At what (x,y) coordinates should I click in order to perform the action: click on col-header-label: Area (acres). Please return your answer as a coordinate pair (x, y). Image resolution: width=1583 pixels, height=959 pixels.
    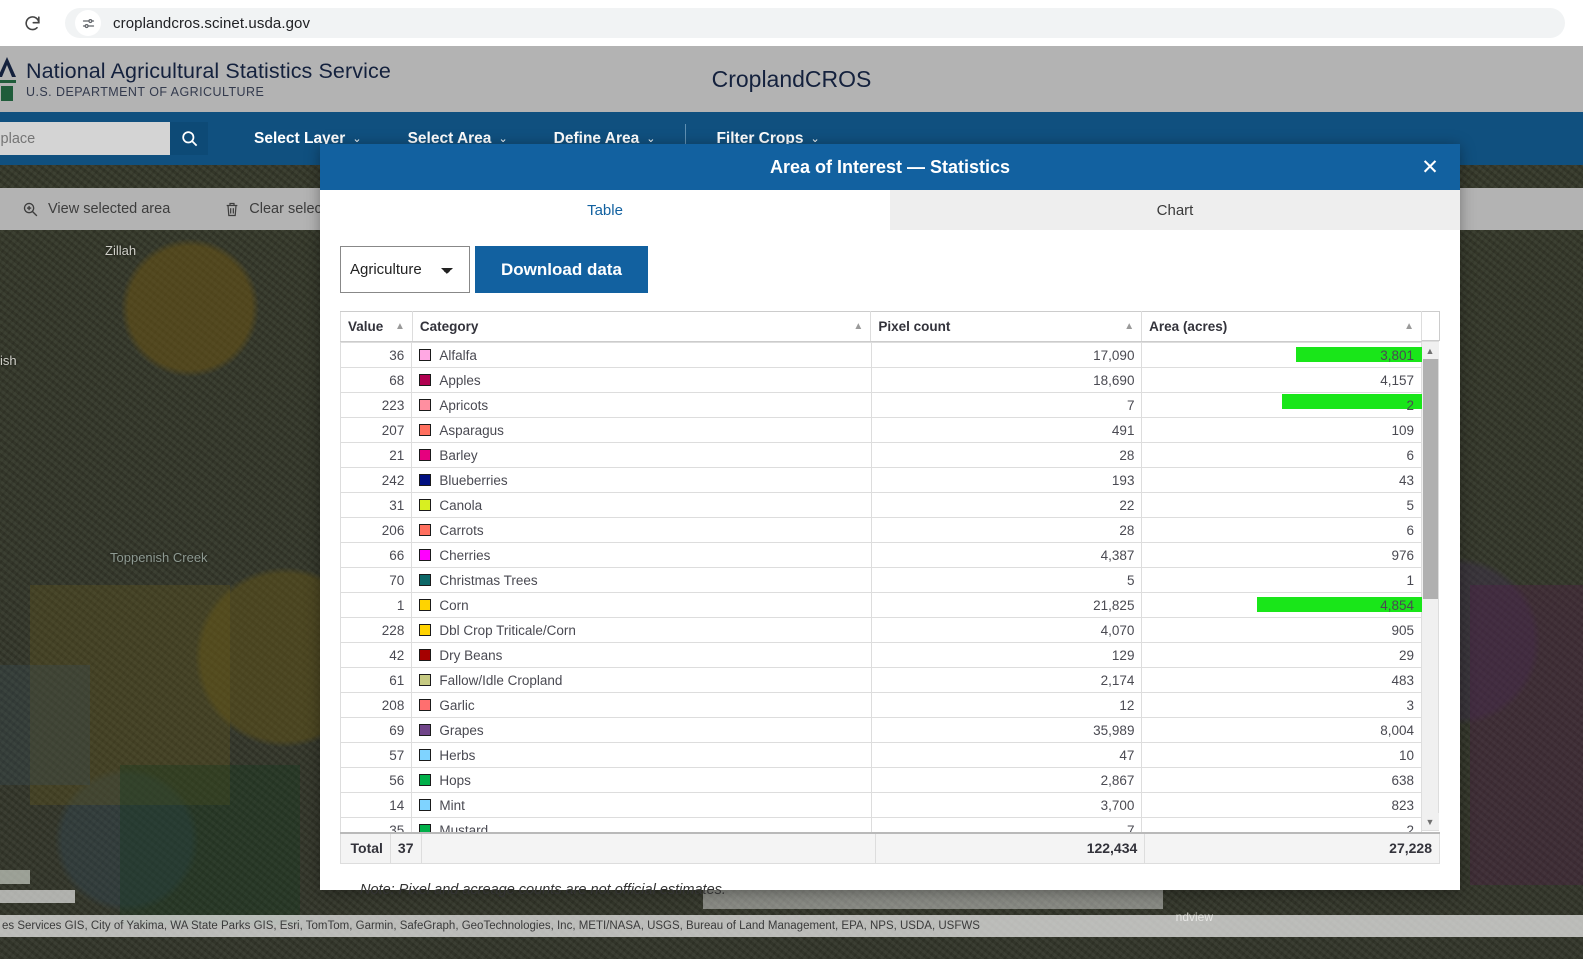
    Looking at the image, I should click on (1188, 326).